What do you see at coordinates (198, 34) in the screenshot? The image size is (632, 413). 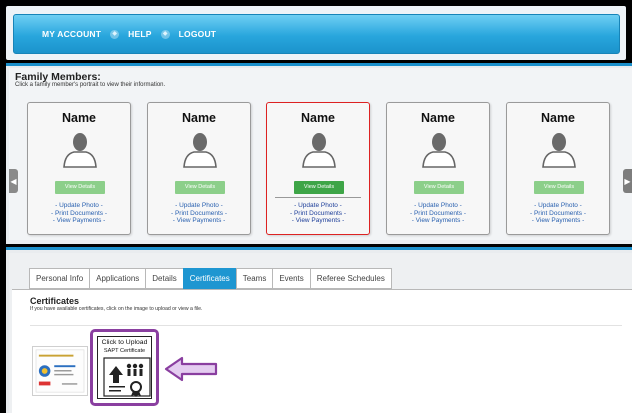 I see `nav-logout: LOGOUT` at bounding box center [198, 34].